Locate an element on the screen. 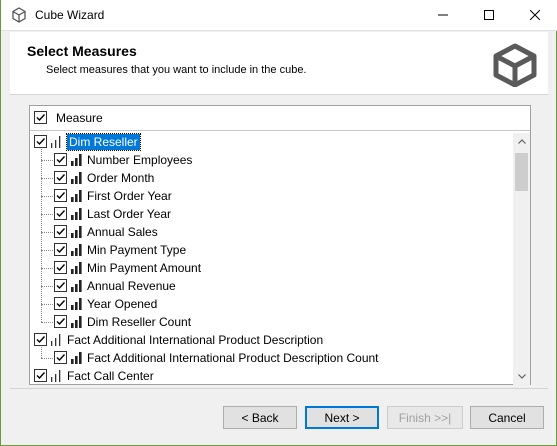  scroll-up-button is located at coordinates (521, 141).